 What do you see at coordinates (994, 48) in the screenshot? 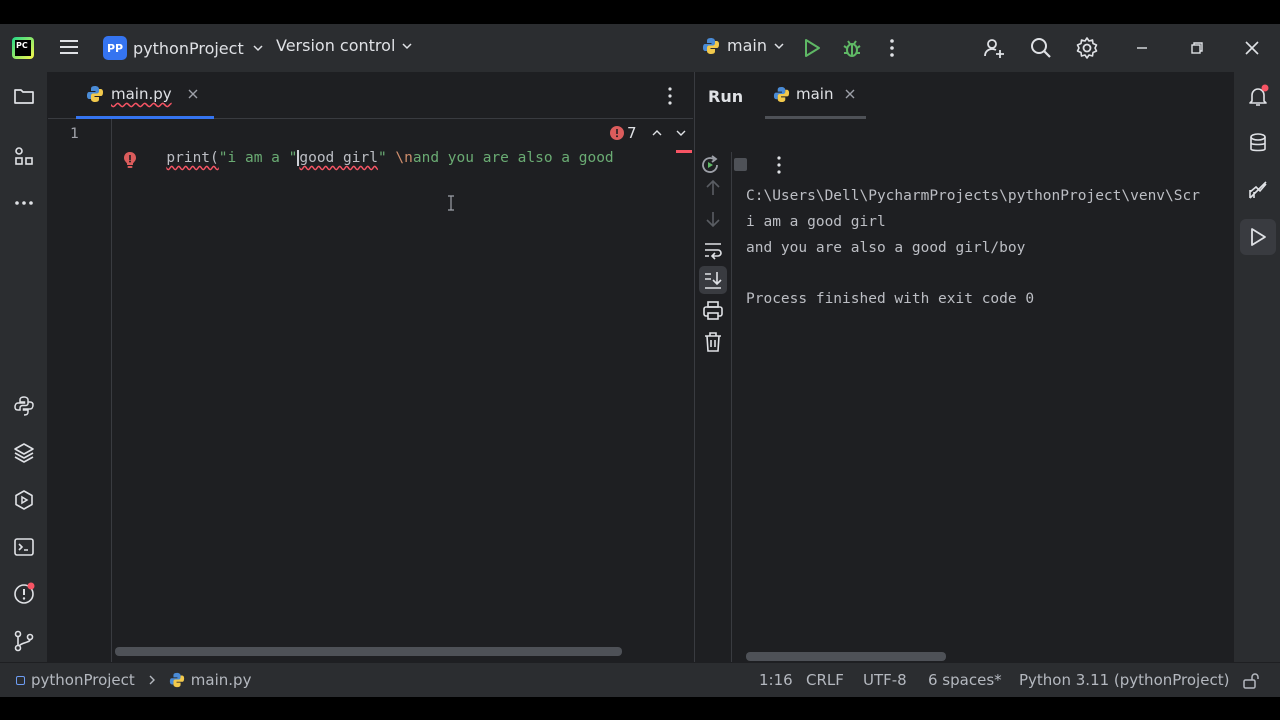
I see `add-user-icon` at bounding box center [994, 48].